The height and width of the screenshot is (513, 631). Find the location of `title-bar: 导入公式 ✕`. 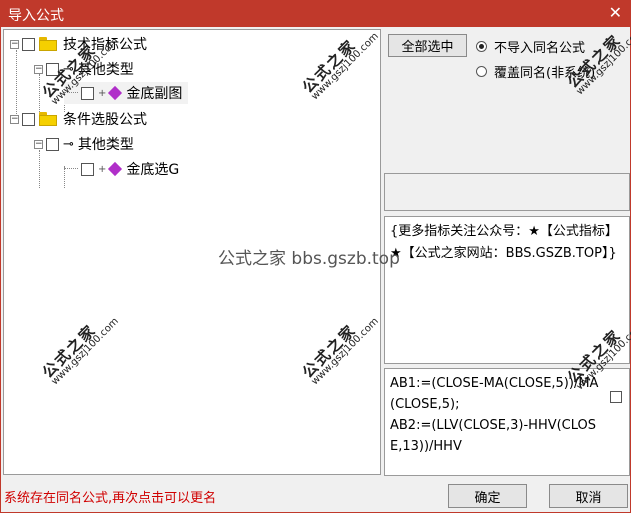

title-bar: 导入公式 ✕ is located at coordinates (315, 14).